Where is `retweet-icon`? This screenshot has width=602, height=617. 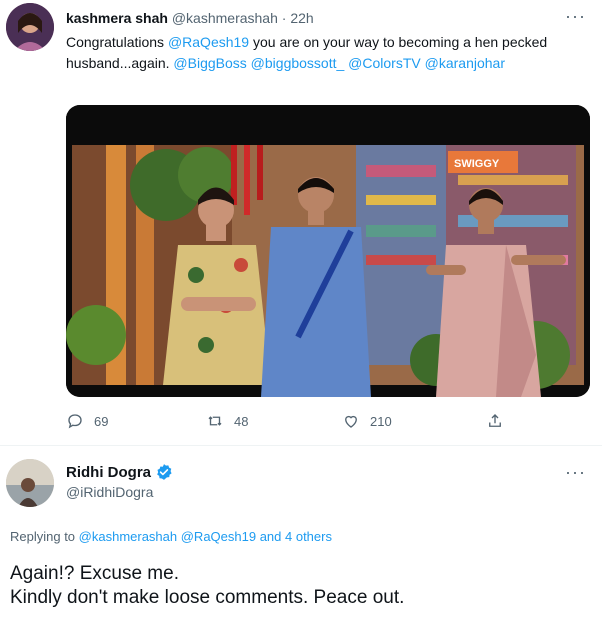
retweet-icon is located at coordinates (215, 421).